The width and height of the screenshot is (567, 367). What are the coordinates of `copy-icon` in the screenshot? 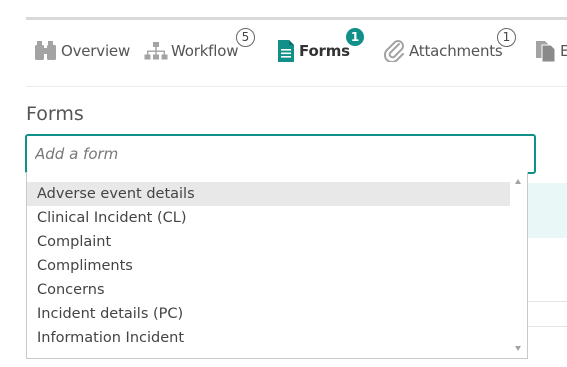 It's located at (546, 51).